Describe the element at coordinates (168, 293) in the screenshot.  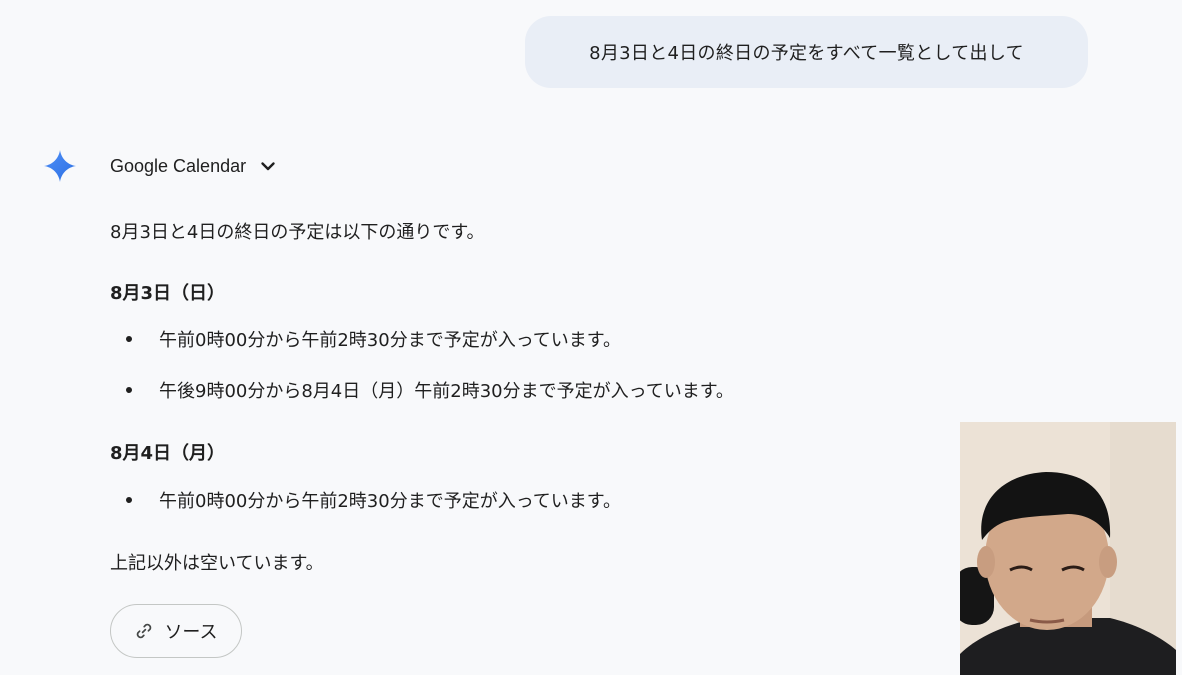
I see `section-heading: 8月3日（日）` at that location.